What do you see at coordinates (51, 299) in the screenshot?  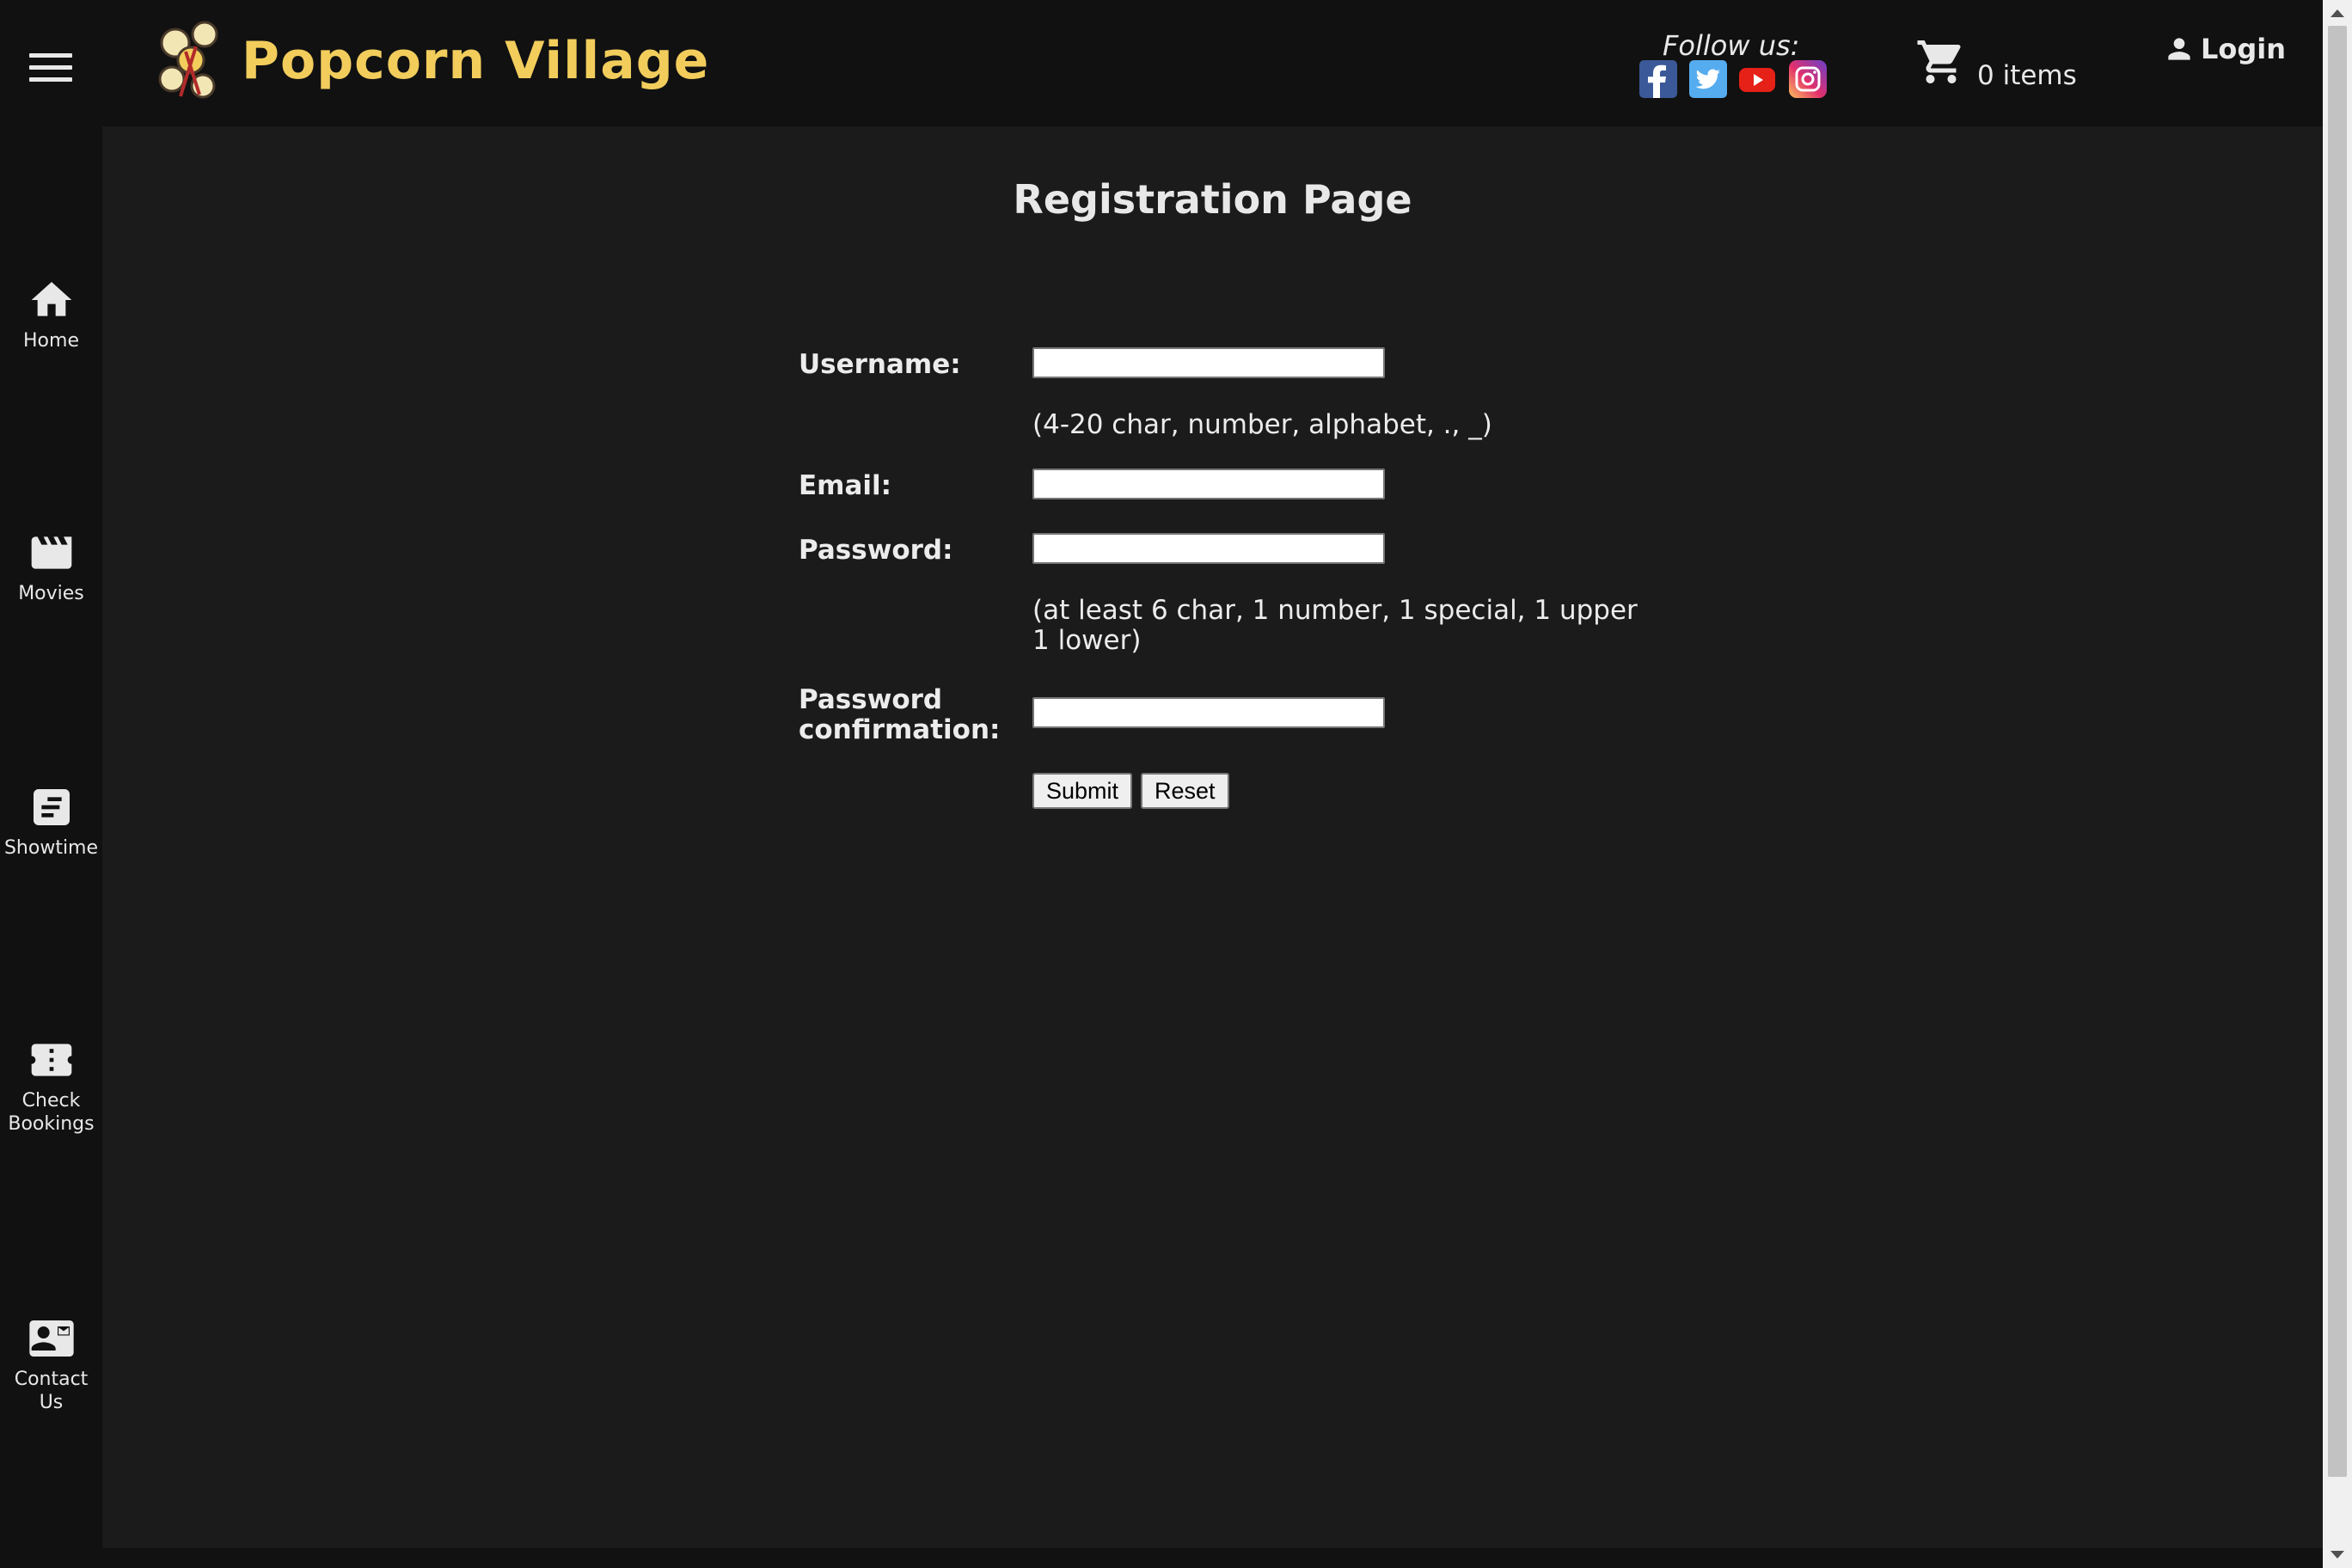 I see `home-icon` at bounding box center [51, 299].